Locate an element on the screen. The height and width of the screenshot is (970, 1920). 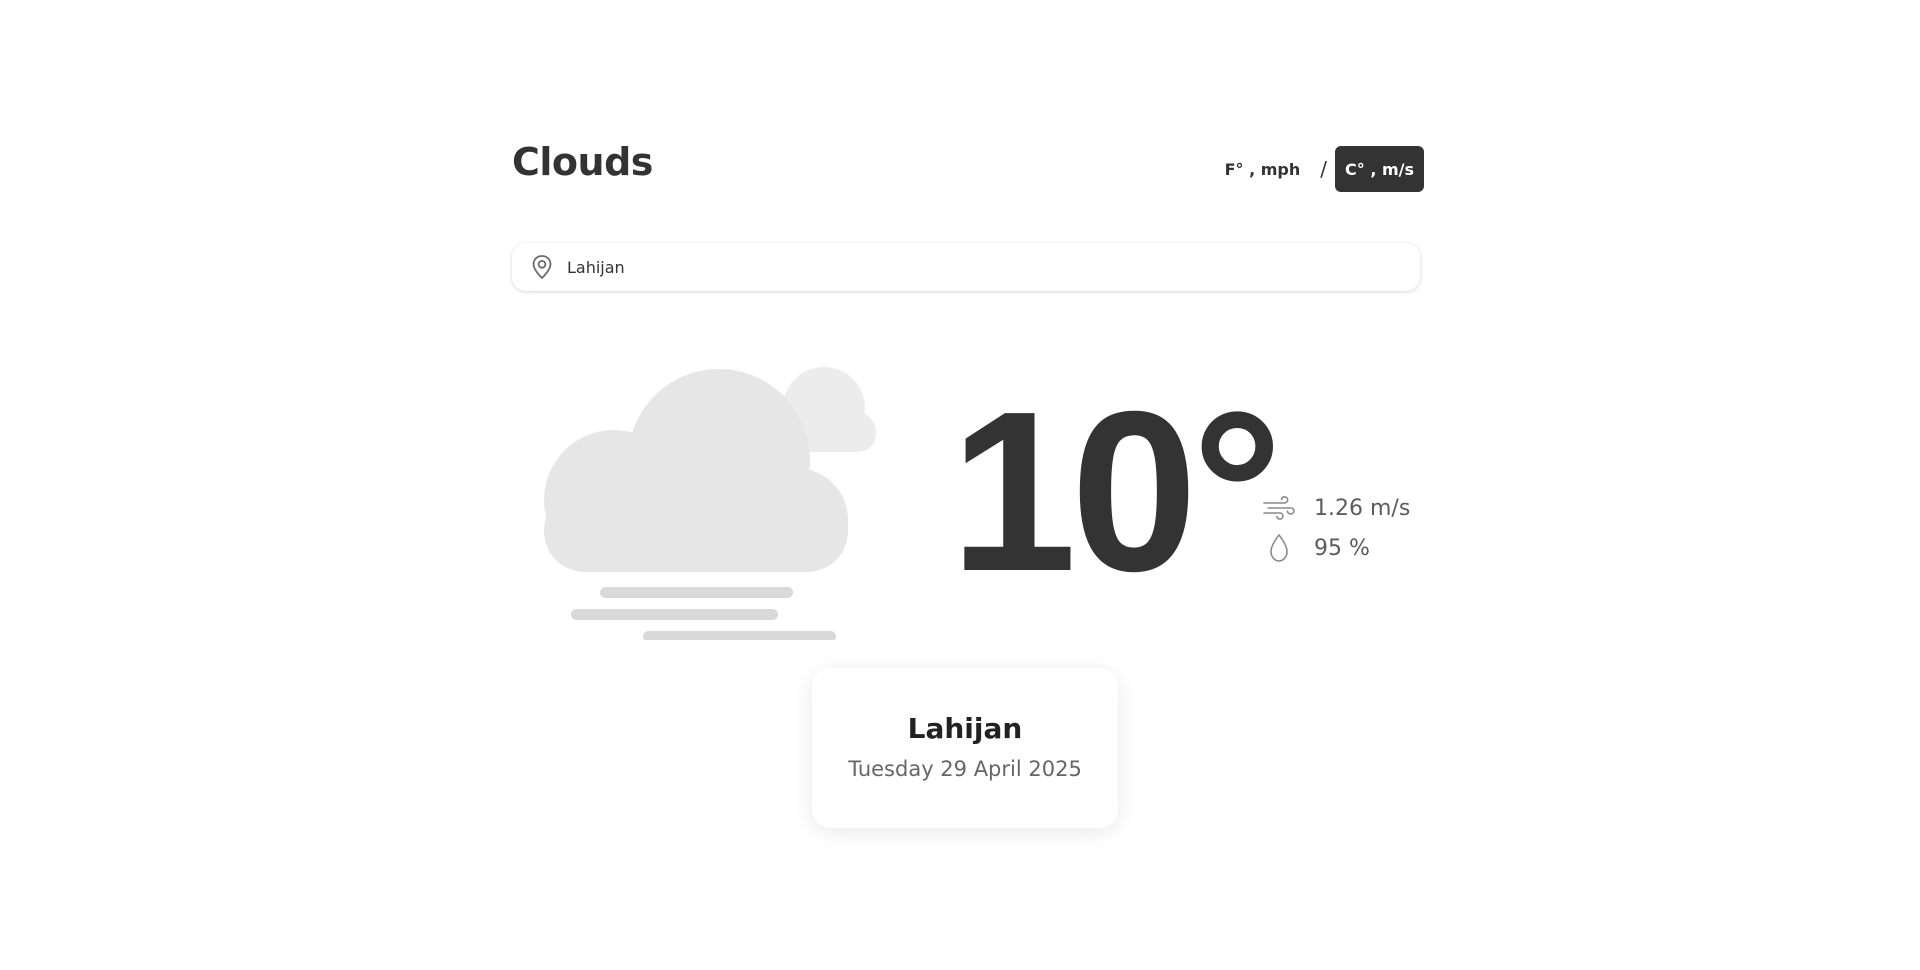
weather-stats: 1.26 m/s 95 % is located at coordinates (1336, 528).